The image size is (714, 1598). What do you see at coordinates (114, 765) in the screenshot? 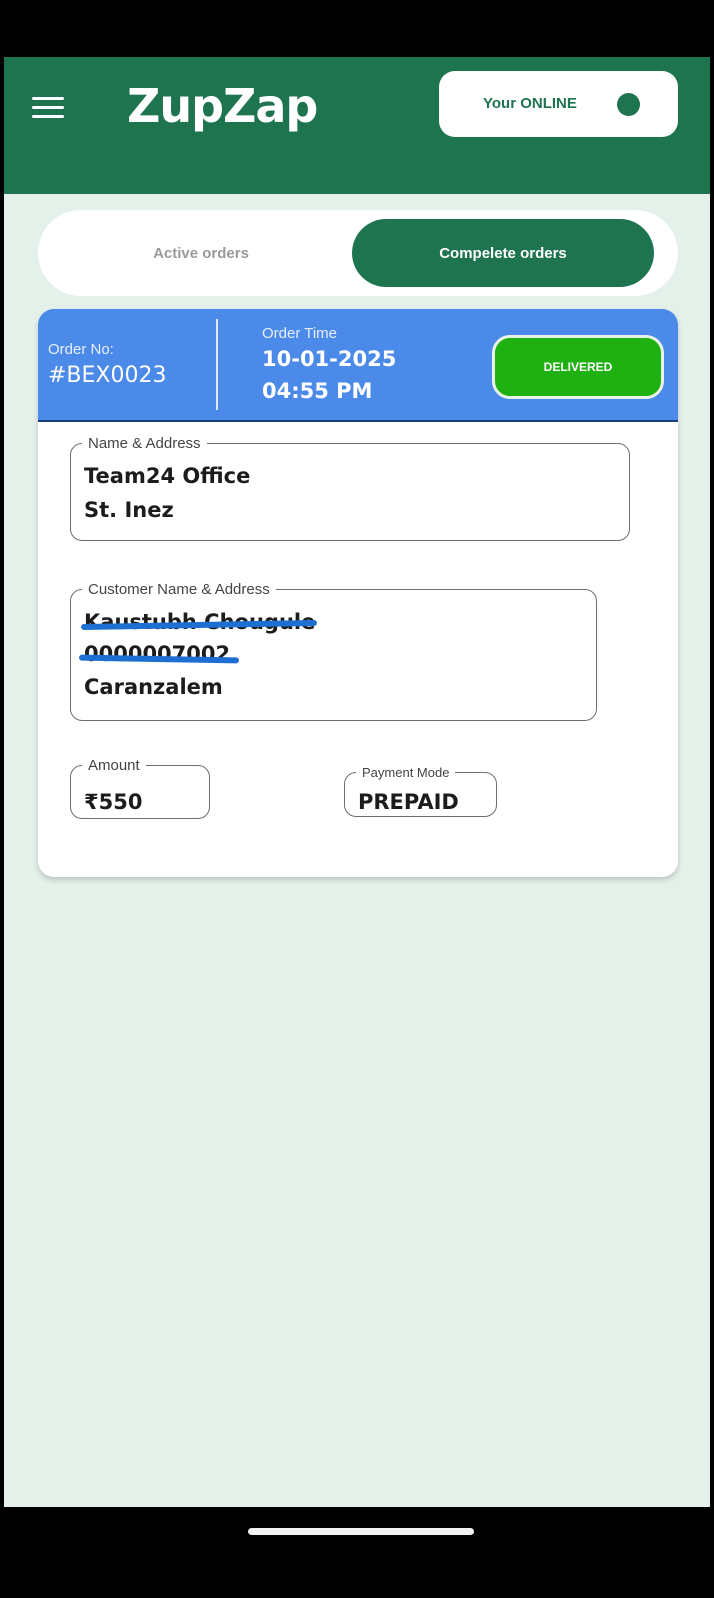
I see `amount-label: Amount` at bounding box center [114, 765].